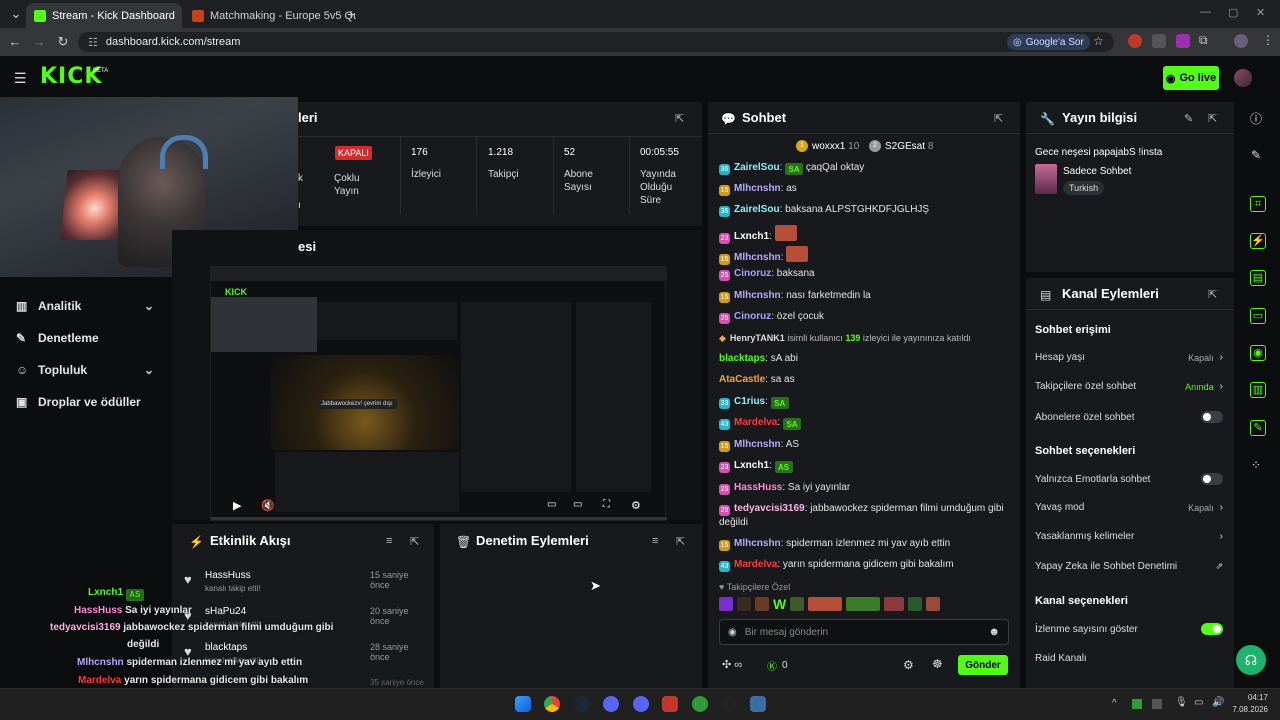 The width and height of the screenshot is (1280, 720). I want to click on maximize-icon: ▢, so click(1233, 12).